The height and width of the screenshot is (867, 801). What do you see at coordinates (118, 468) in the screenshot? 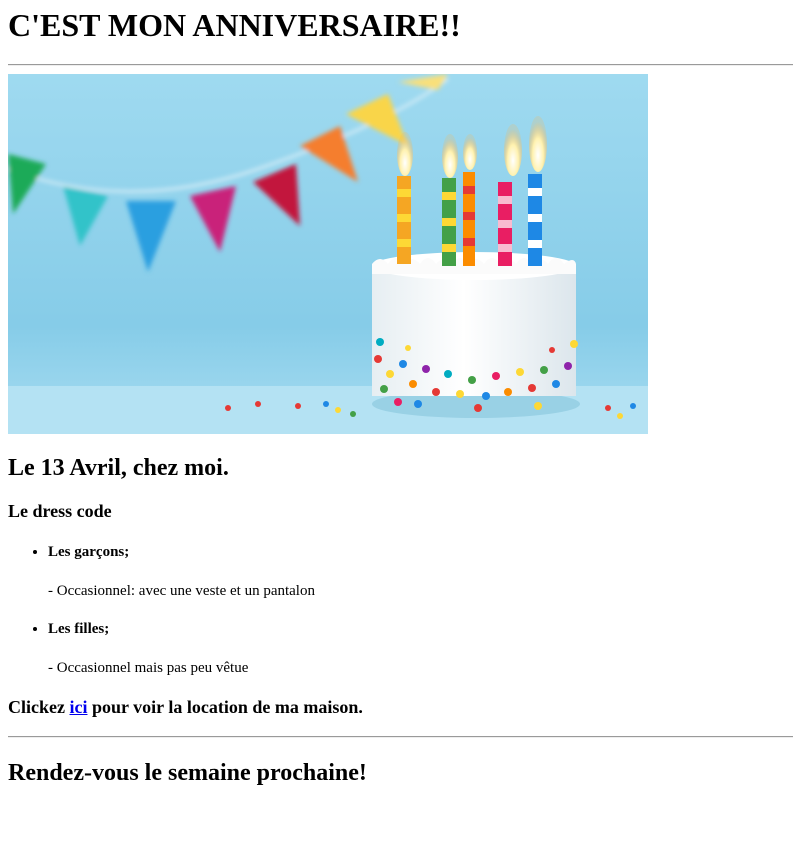
I see `event-date-heading: Le 13 Avril, chez moi.` at bounding box center [118, 468].